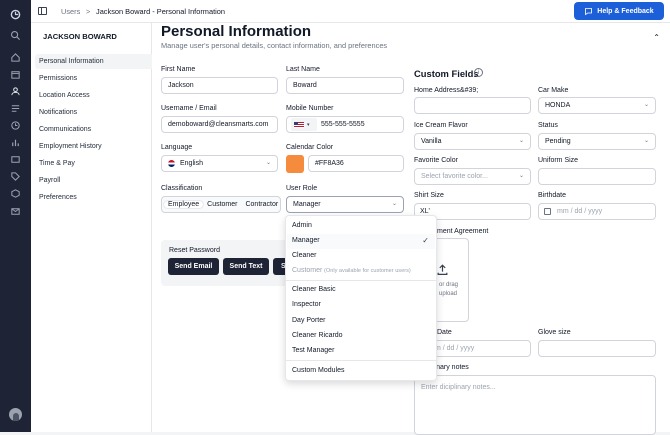 The height and width of the screenshot is (435, 670). I want to click on role-option-admin: Admin, so click(302, 225).